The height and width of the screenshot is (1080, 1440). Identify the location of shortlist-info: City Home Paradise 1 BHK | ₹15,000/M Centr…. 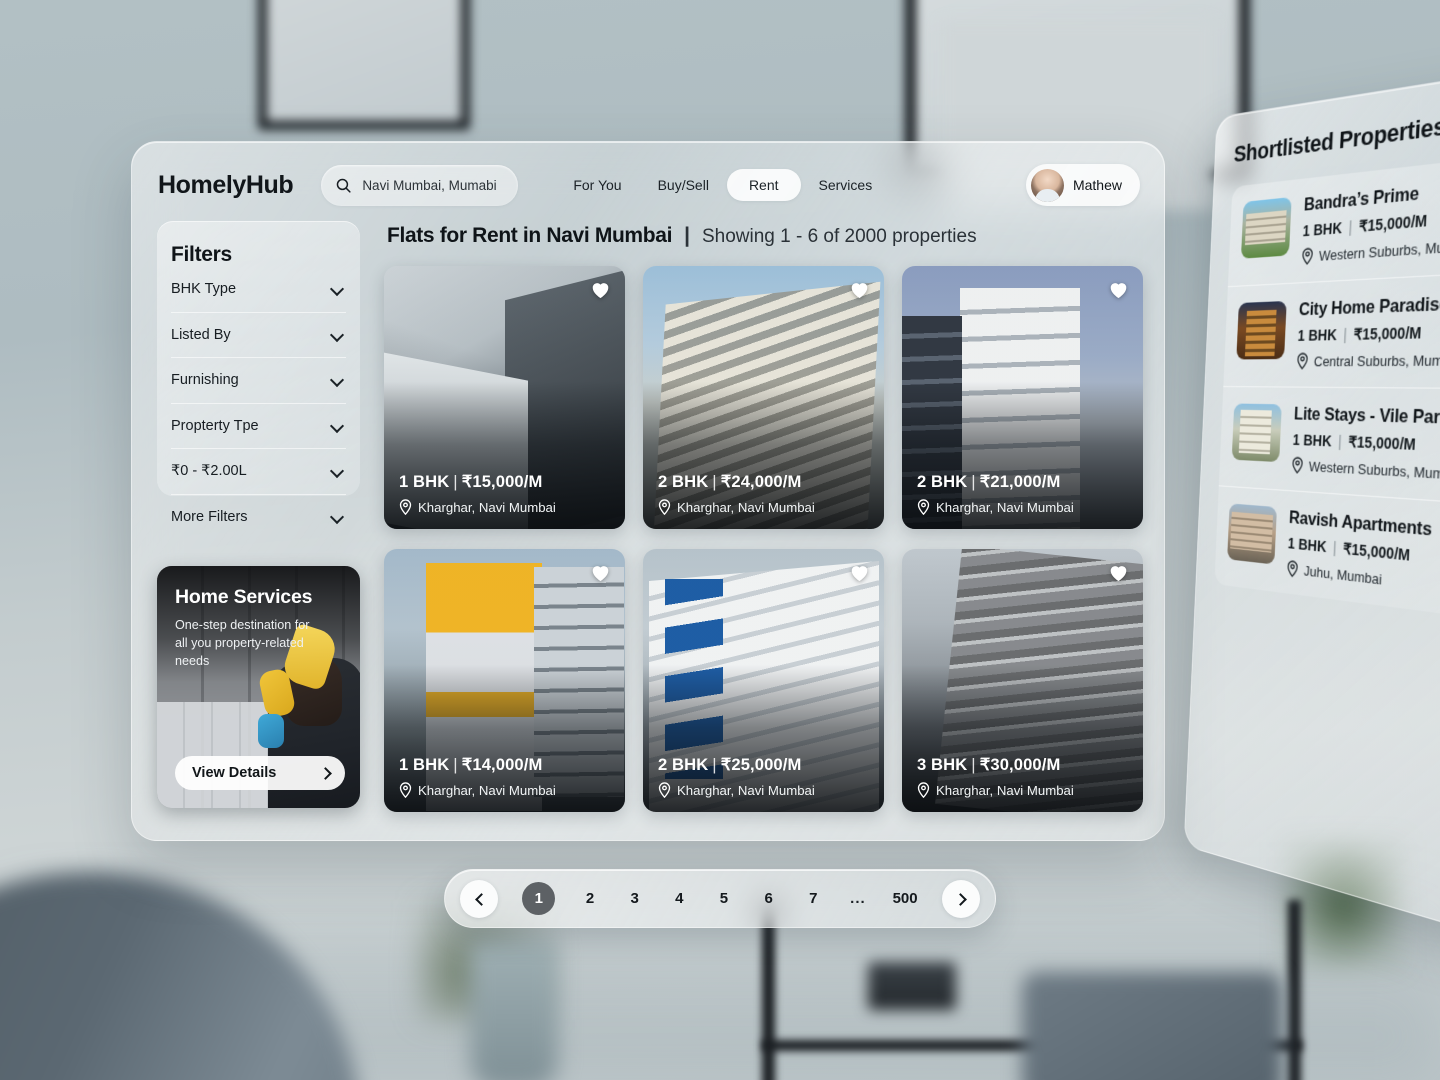
(1368, 331).